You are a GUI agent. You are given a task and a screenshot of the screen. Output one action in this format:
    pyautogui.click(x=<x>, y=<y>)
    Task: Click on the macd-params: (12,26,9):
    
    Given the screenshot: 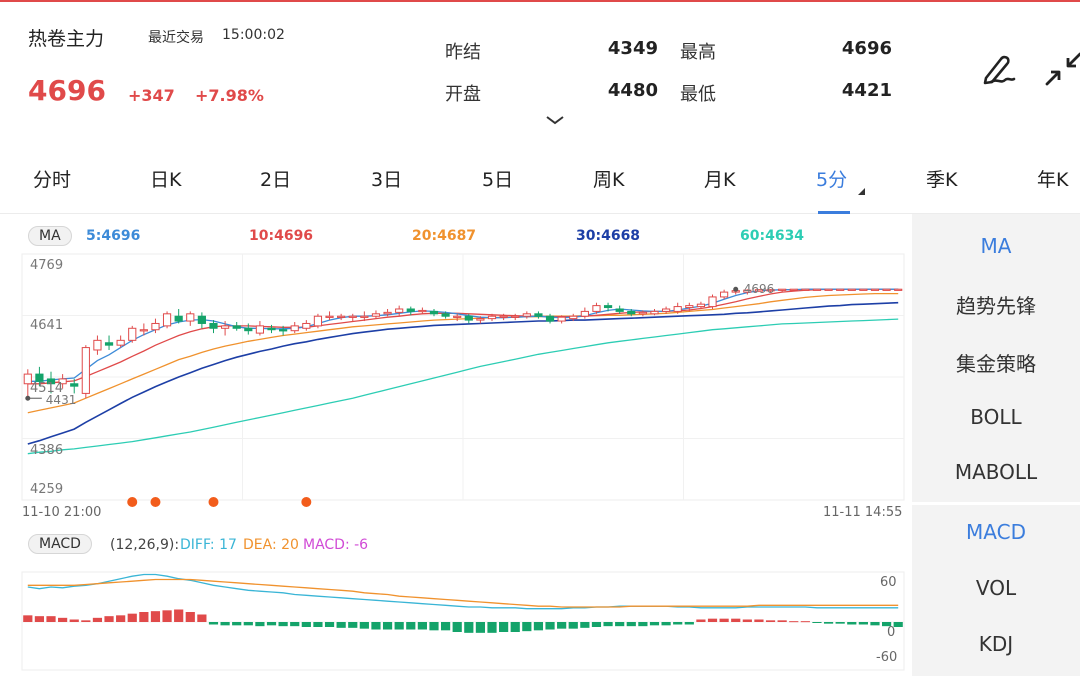 What is the action you would take?
    pyautogui.click(x=145, y=545)
    